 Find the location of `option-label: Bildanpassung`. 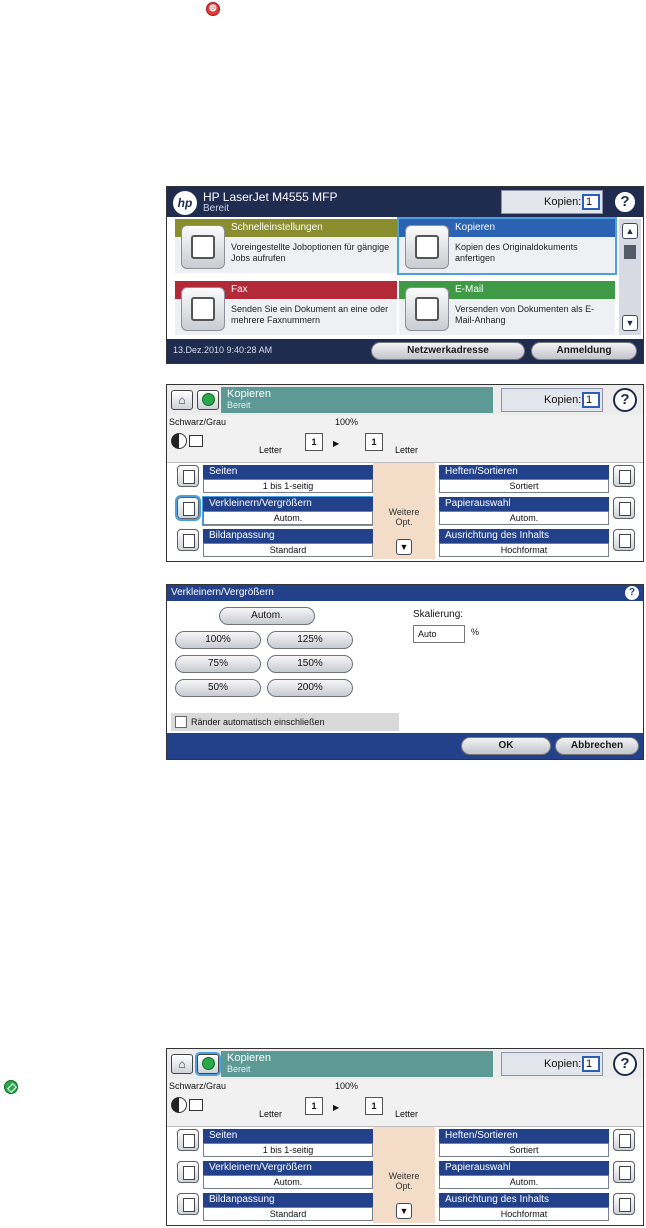

option-label: Bildanpassung is located at coordinates (288, 1200).